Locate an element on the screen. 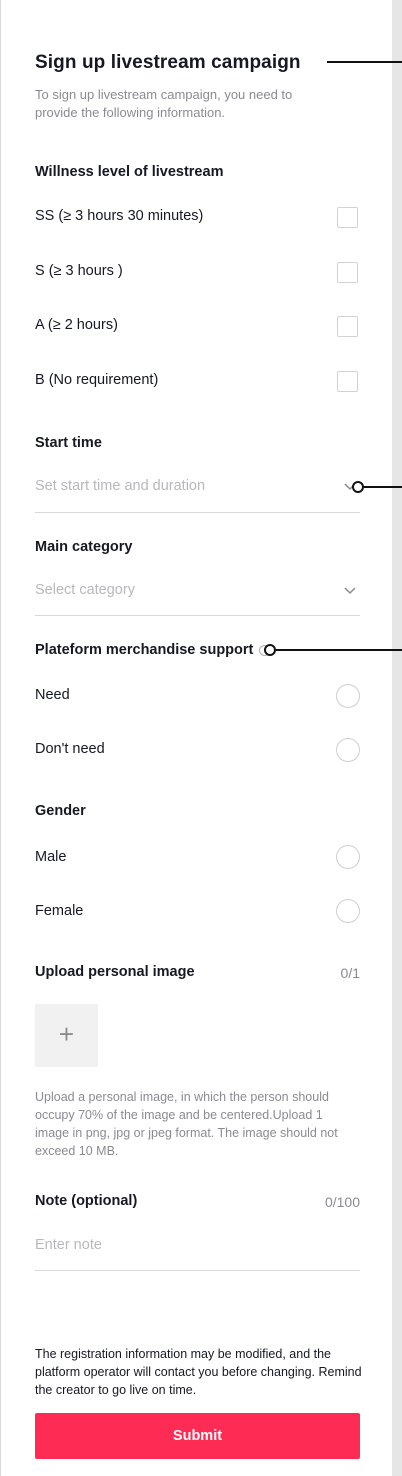  gender-female-radio is located at coordinates (348, 911).